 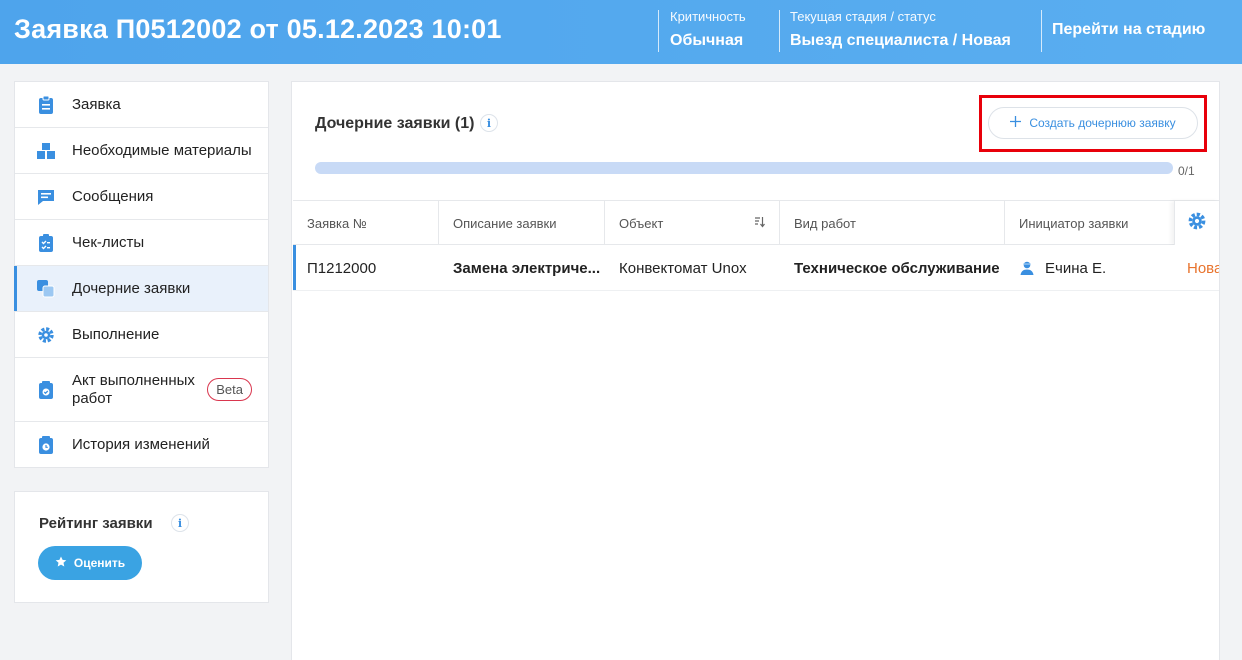 What do you see at coordinates (900, 40) in the screenshot?
I see `stage-value: Выезд специалиста / Новая` at bounding box center [900, 40].